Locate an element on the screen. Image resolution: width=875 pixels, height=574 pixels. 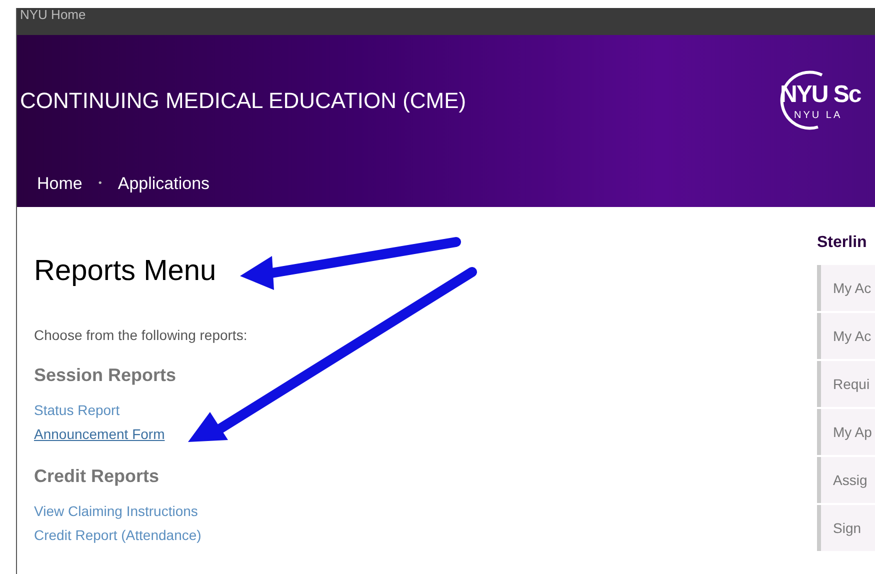
nav-link: Home is located at coordinates (59, 183).